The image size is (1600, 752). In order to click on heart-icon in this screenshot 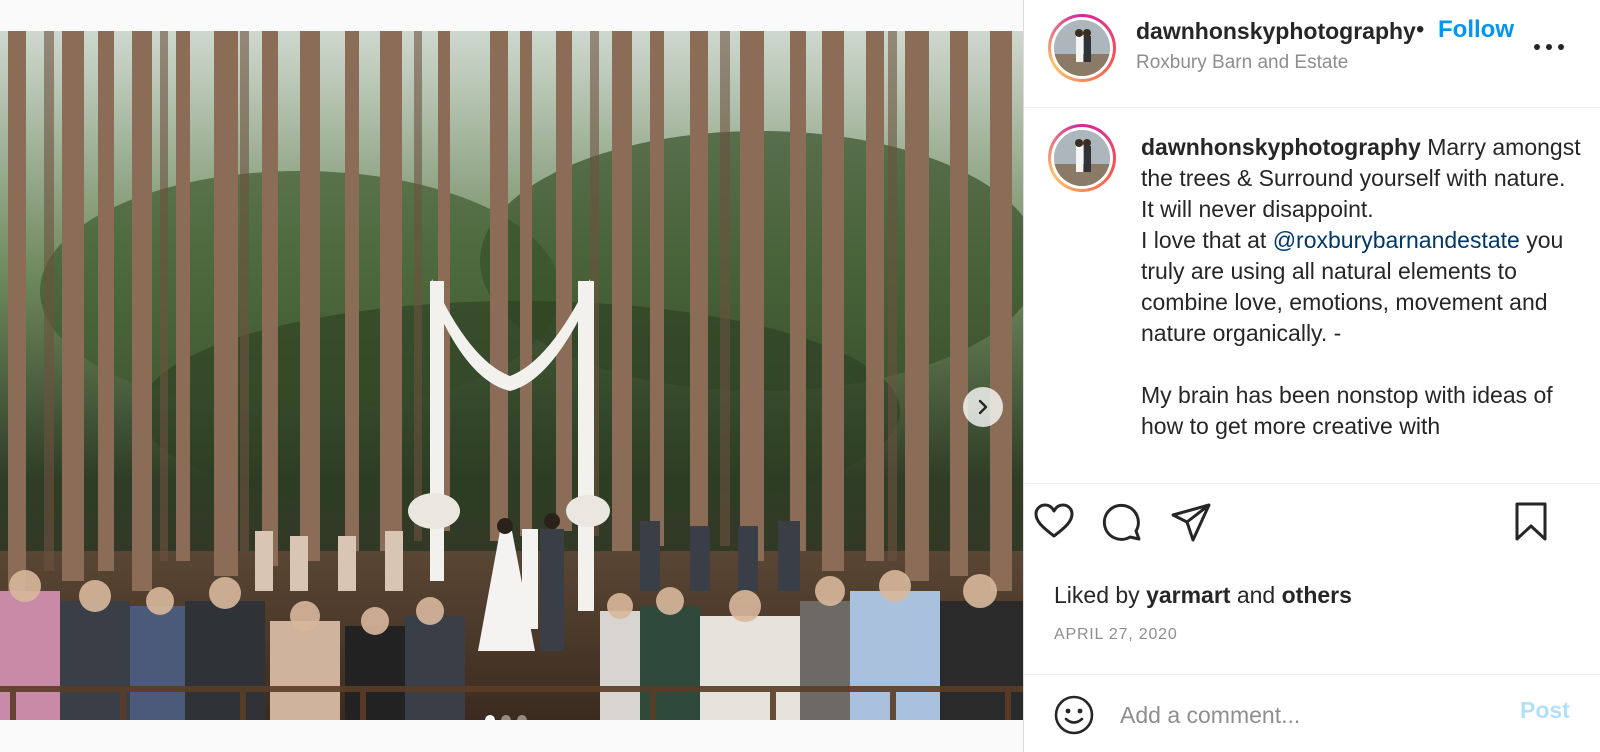, I will do `click(1054, 520)`.